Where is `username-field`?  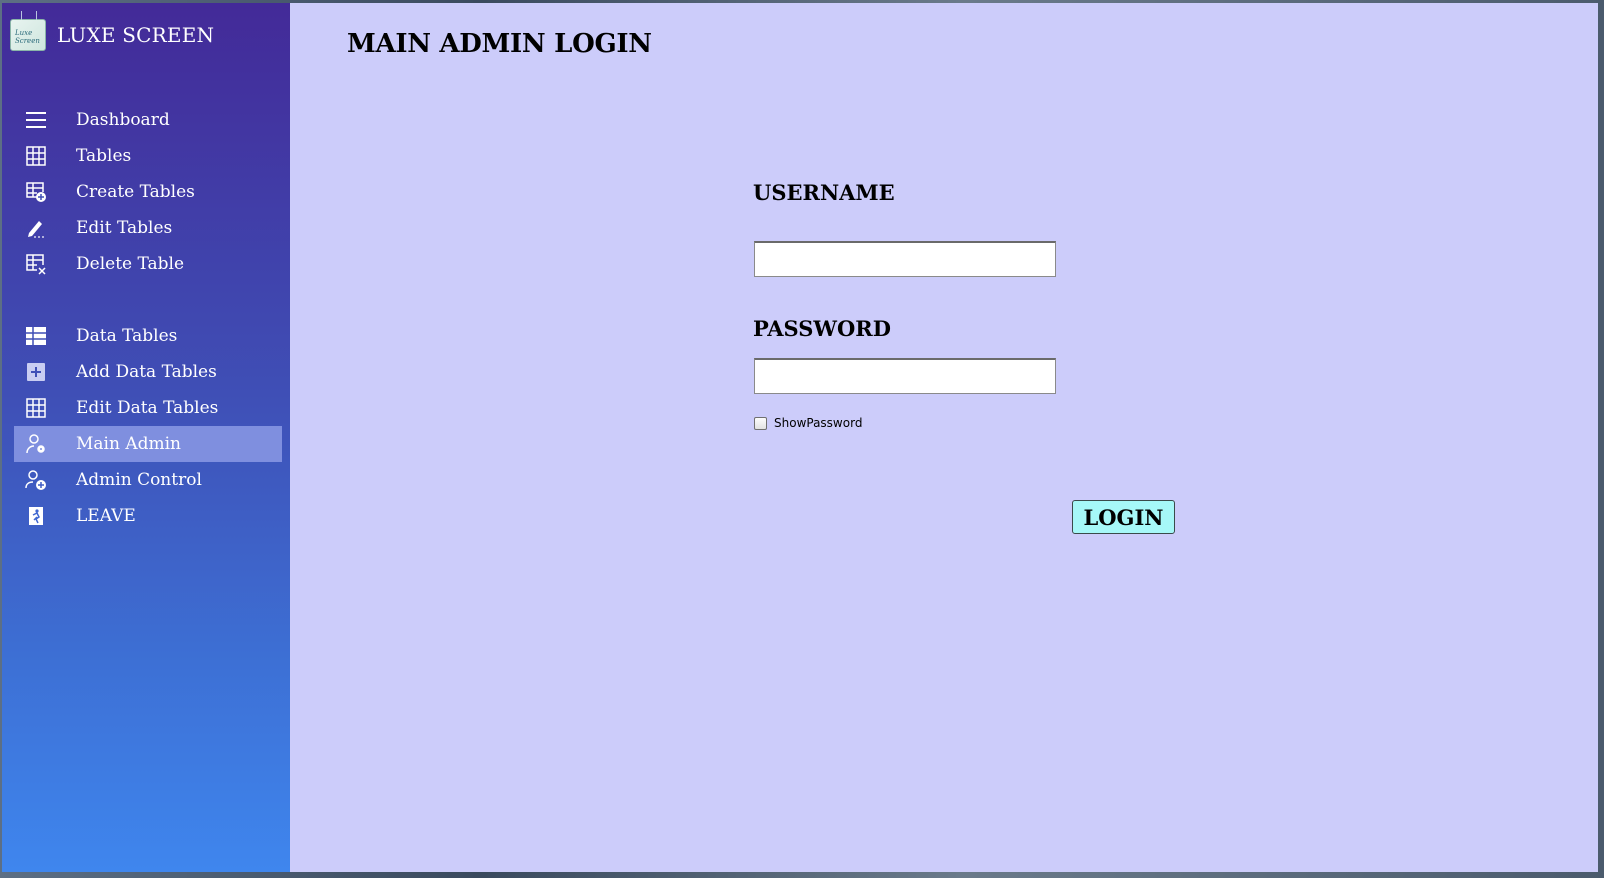
username-field is located at coordinates (905, 259).